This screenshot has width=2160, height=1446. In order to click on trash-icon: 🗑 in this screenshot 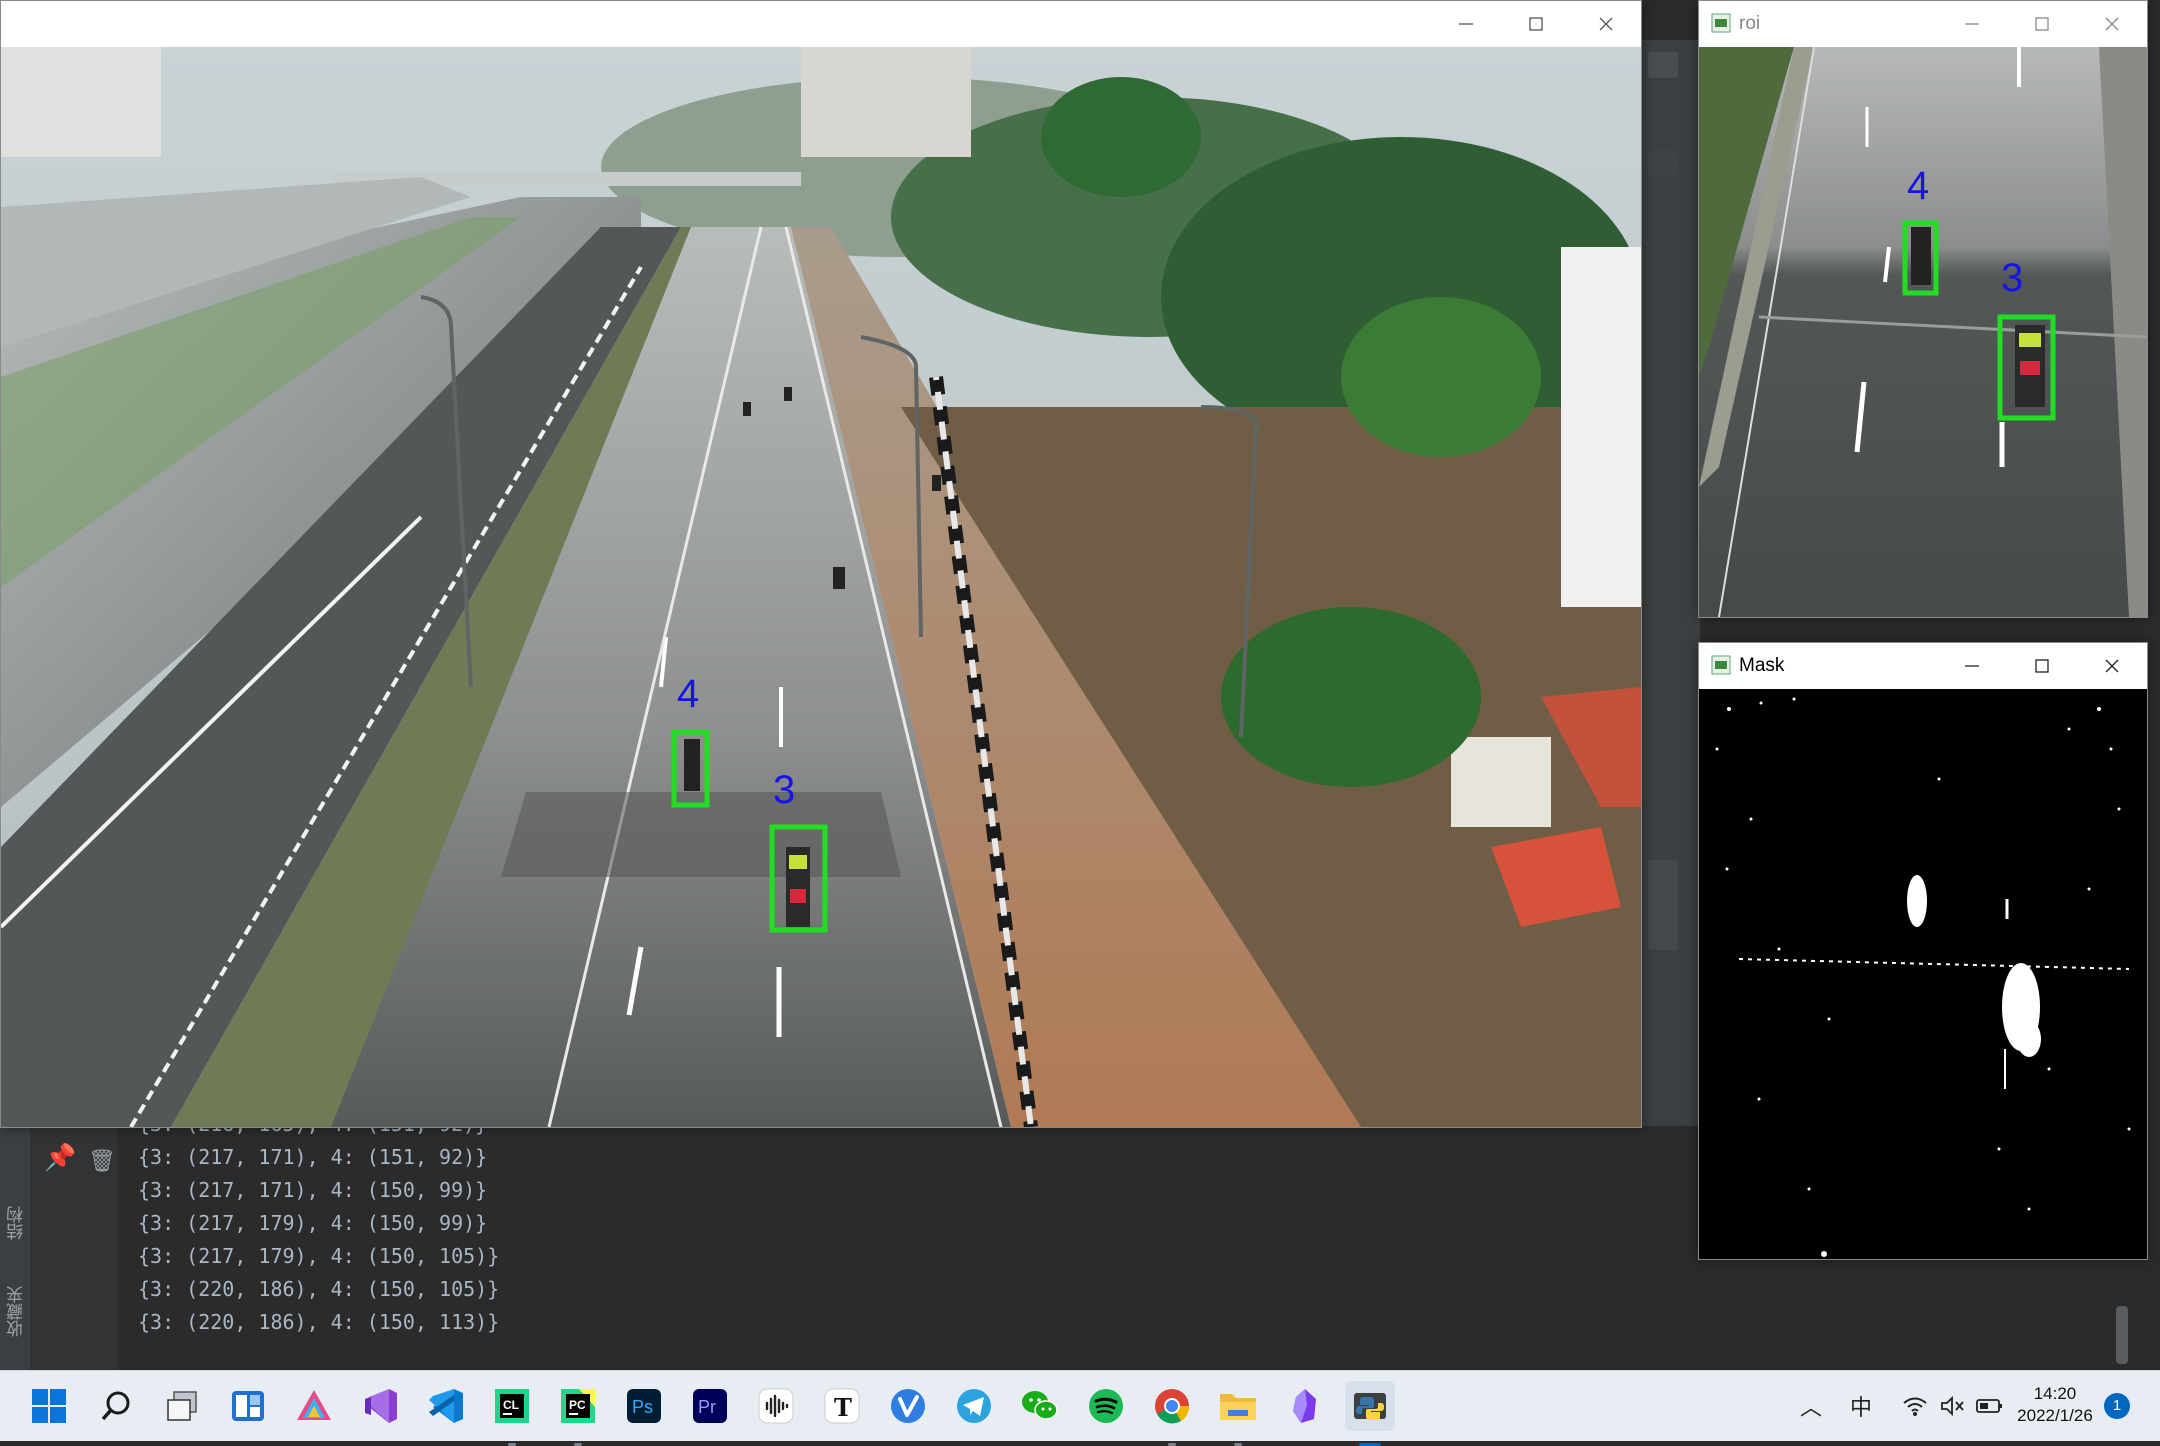, I will do `click(102, 1161)`.